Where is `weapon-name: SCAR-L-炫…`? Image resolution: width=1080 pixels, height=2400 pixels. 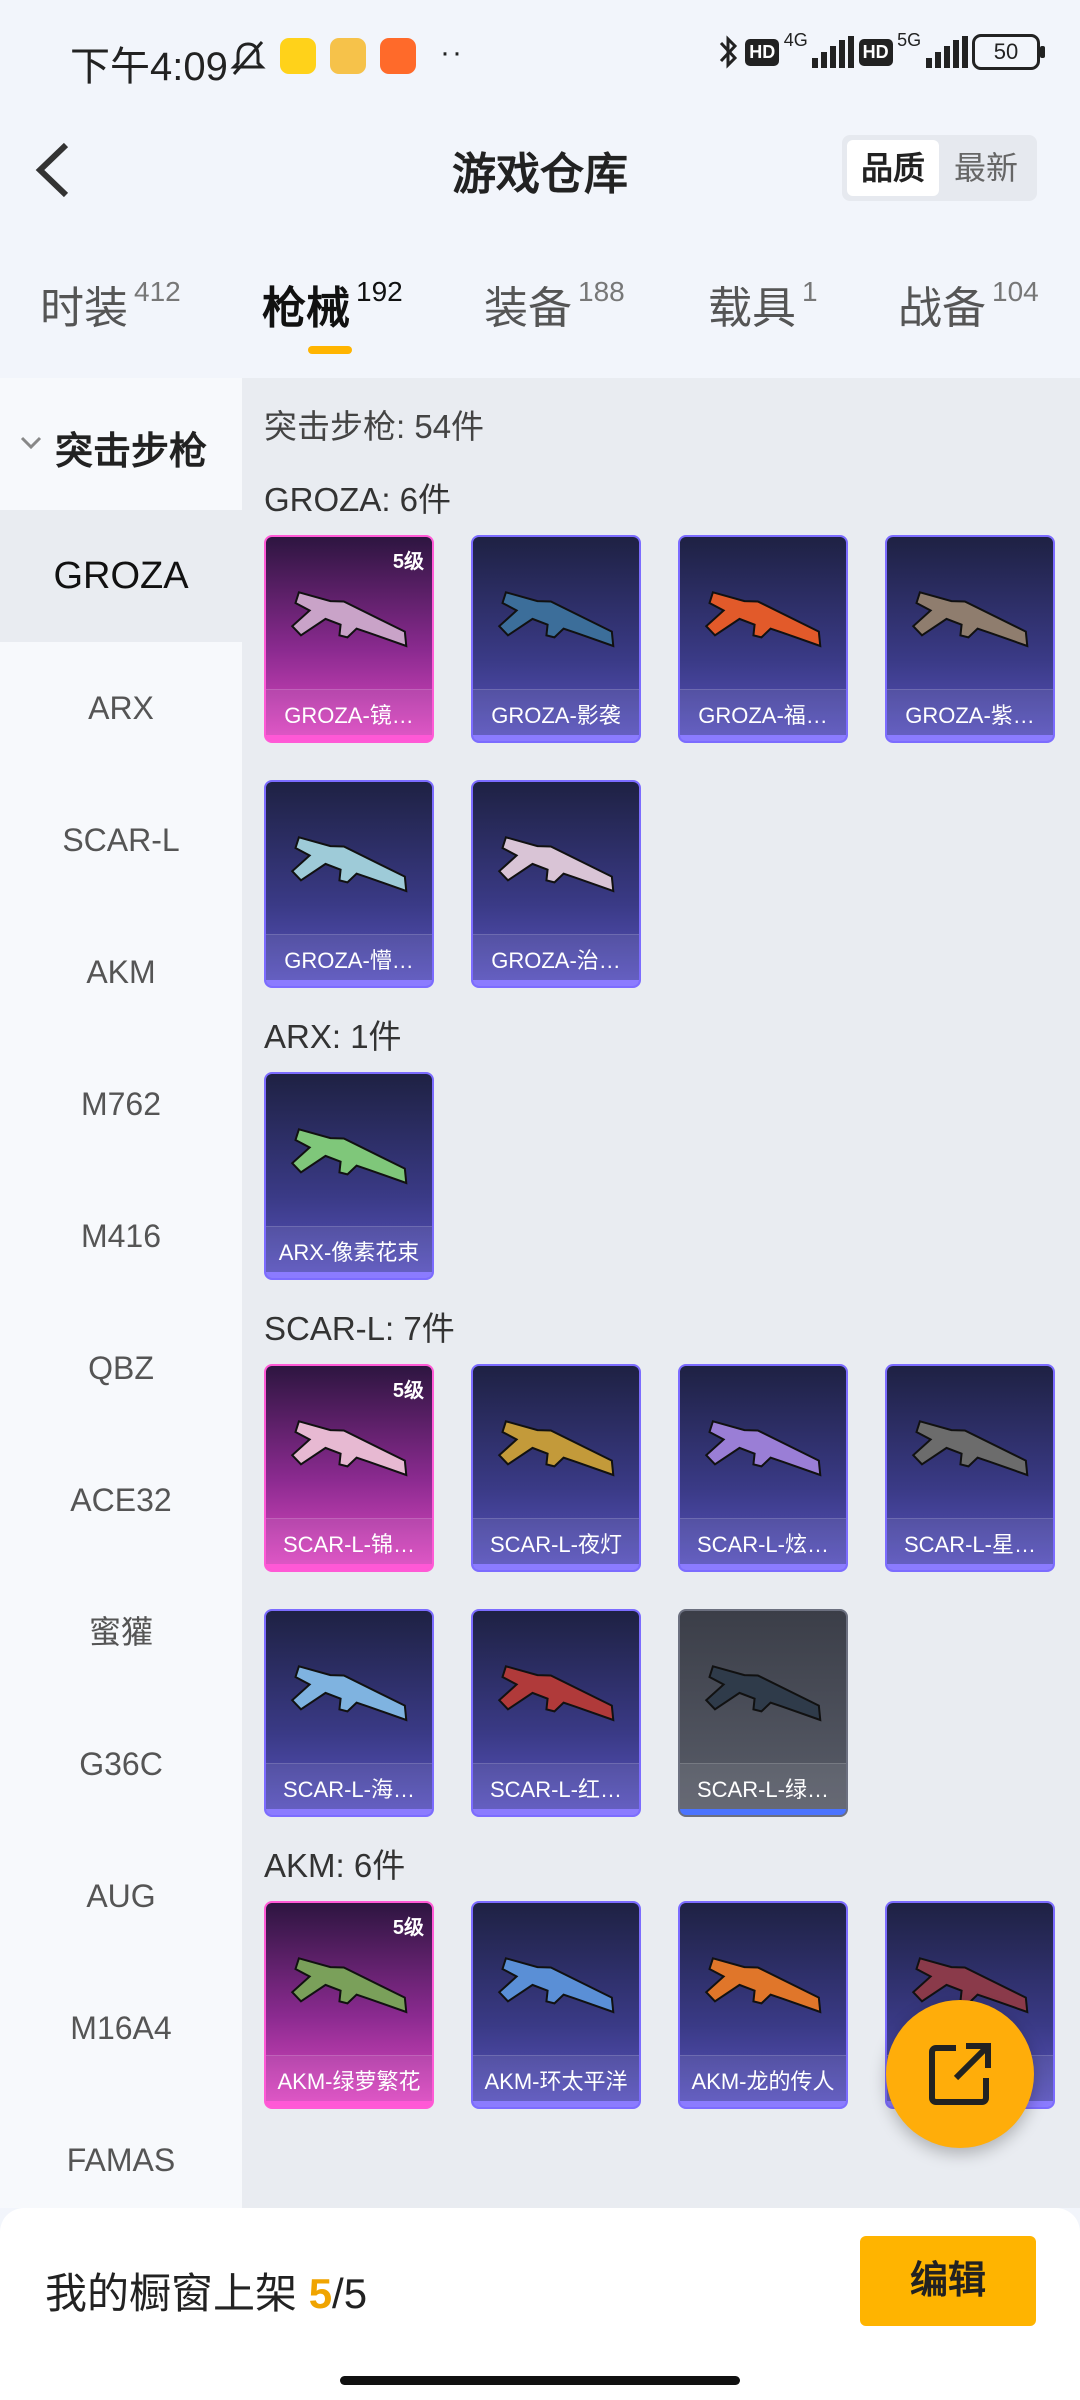 weapon-name: SCAR-L-炫… is located at coordinates (763, 1544).